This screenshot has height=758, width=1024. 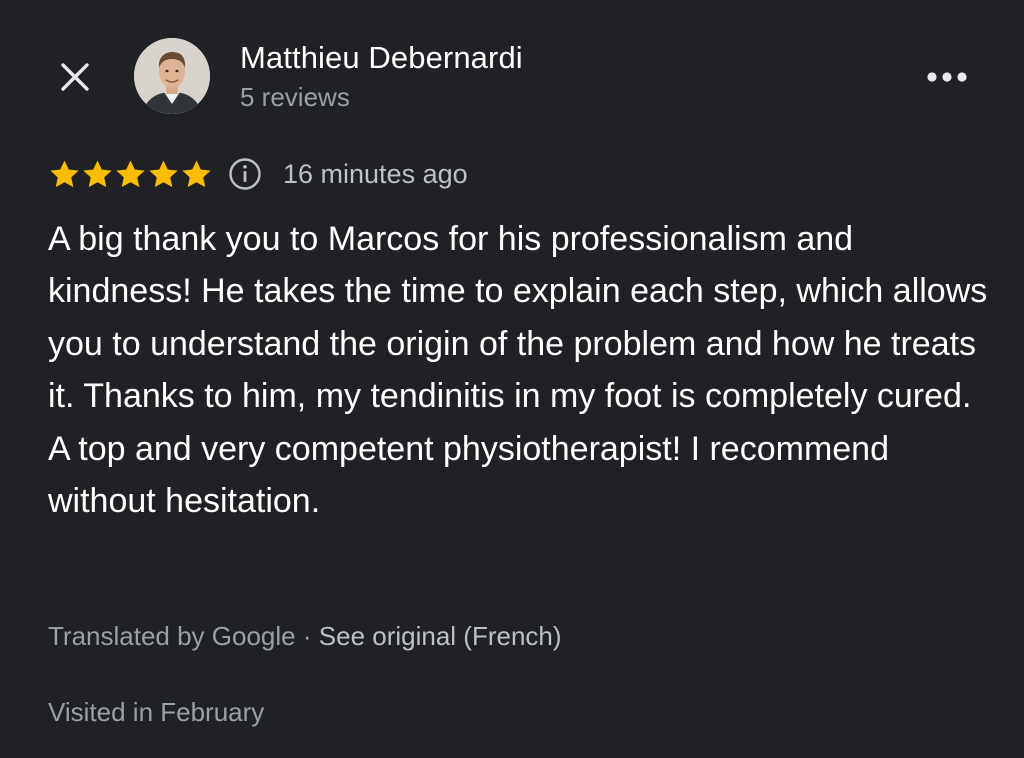 I want to click on avatar-photo, so click(x=172, y=76).